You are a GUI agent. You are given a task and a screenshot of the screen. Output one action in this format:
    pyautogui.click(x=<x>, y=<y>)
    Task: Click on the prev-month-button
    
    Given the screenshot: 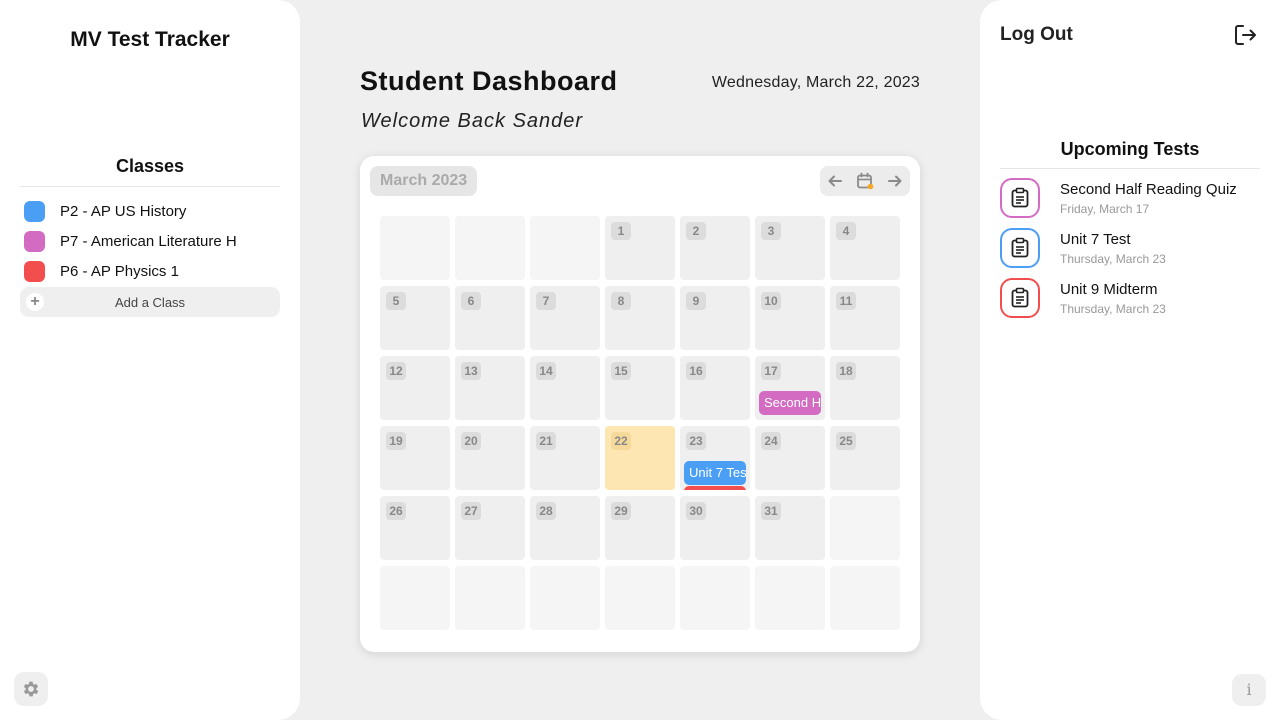 What is the action you would take?
    pyautogui.click(x=835, y=181)
    